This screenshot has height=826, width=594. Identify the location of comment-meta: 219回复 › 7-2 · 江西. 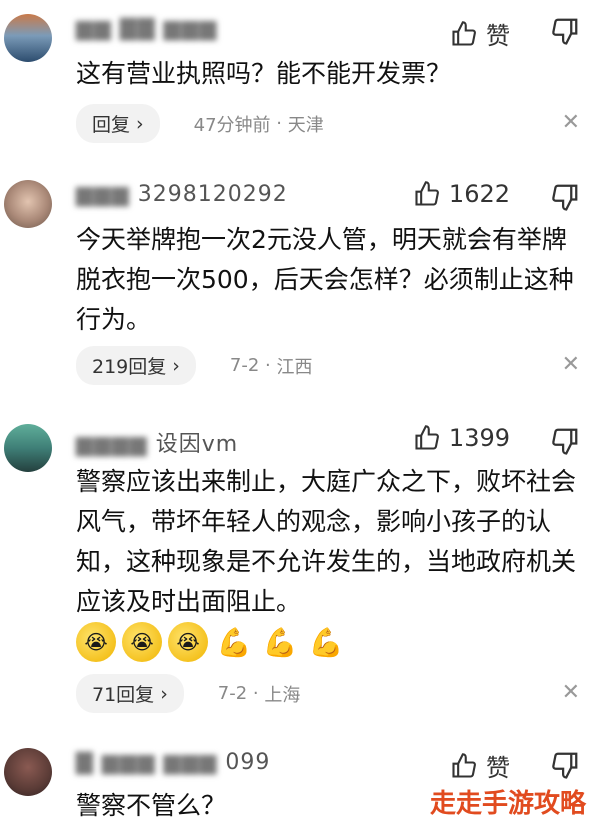
(194, 365).